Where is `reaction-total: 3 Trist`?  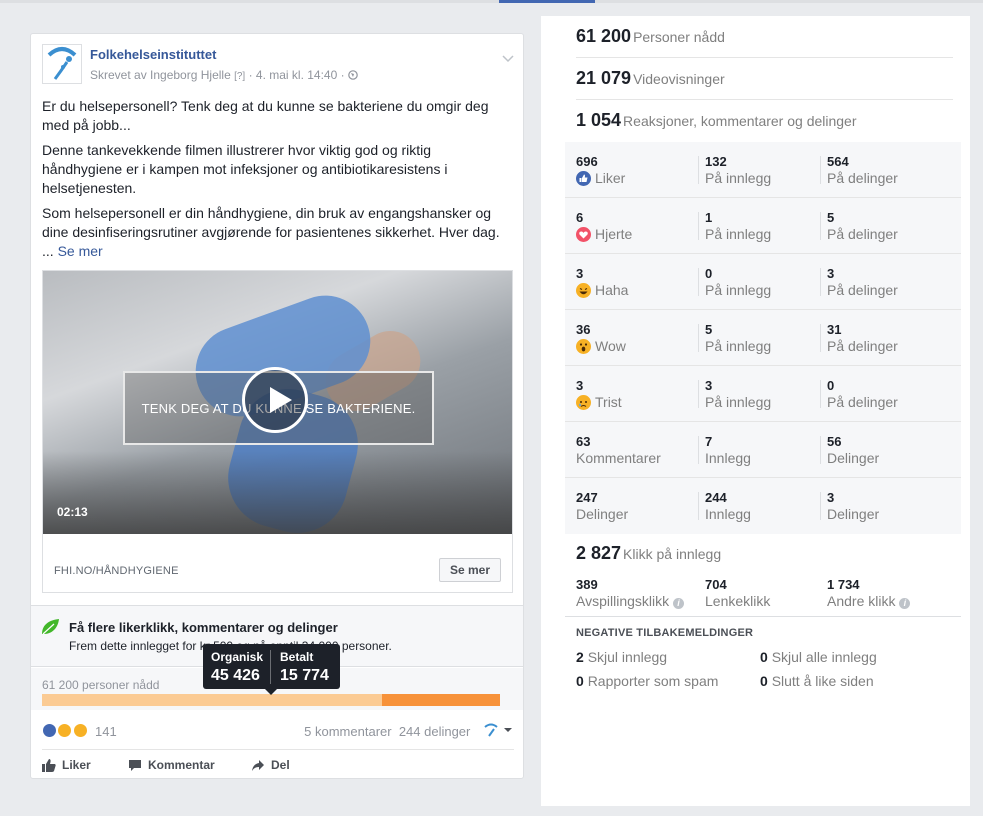 reaction-total: 3 Trist is located at coordinates (599, 394).